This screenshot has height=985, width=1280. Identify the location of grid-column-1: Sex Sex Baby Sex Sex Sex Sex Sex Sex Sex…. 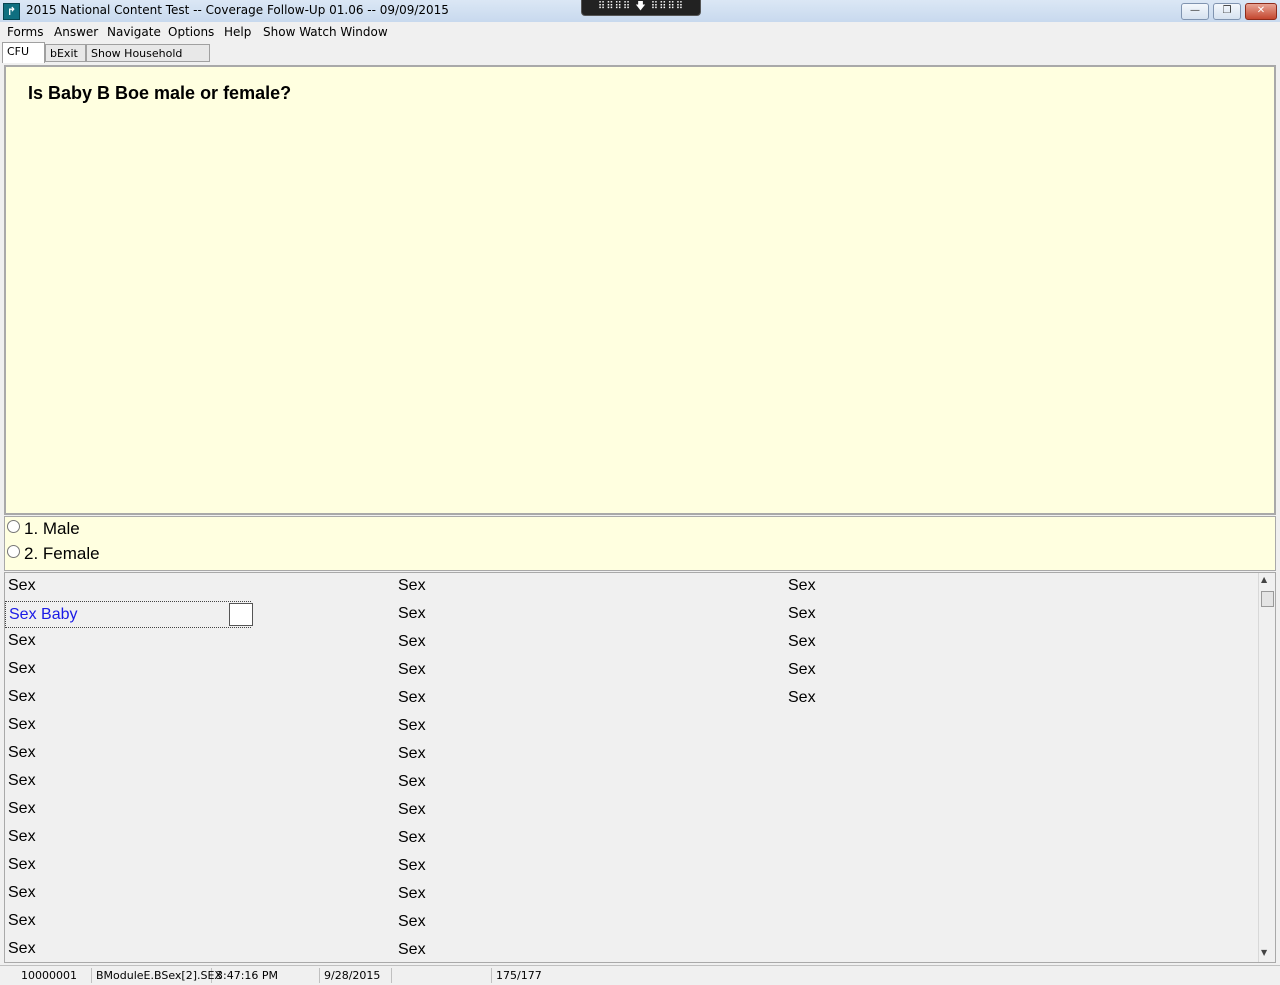
(129, 767).